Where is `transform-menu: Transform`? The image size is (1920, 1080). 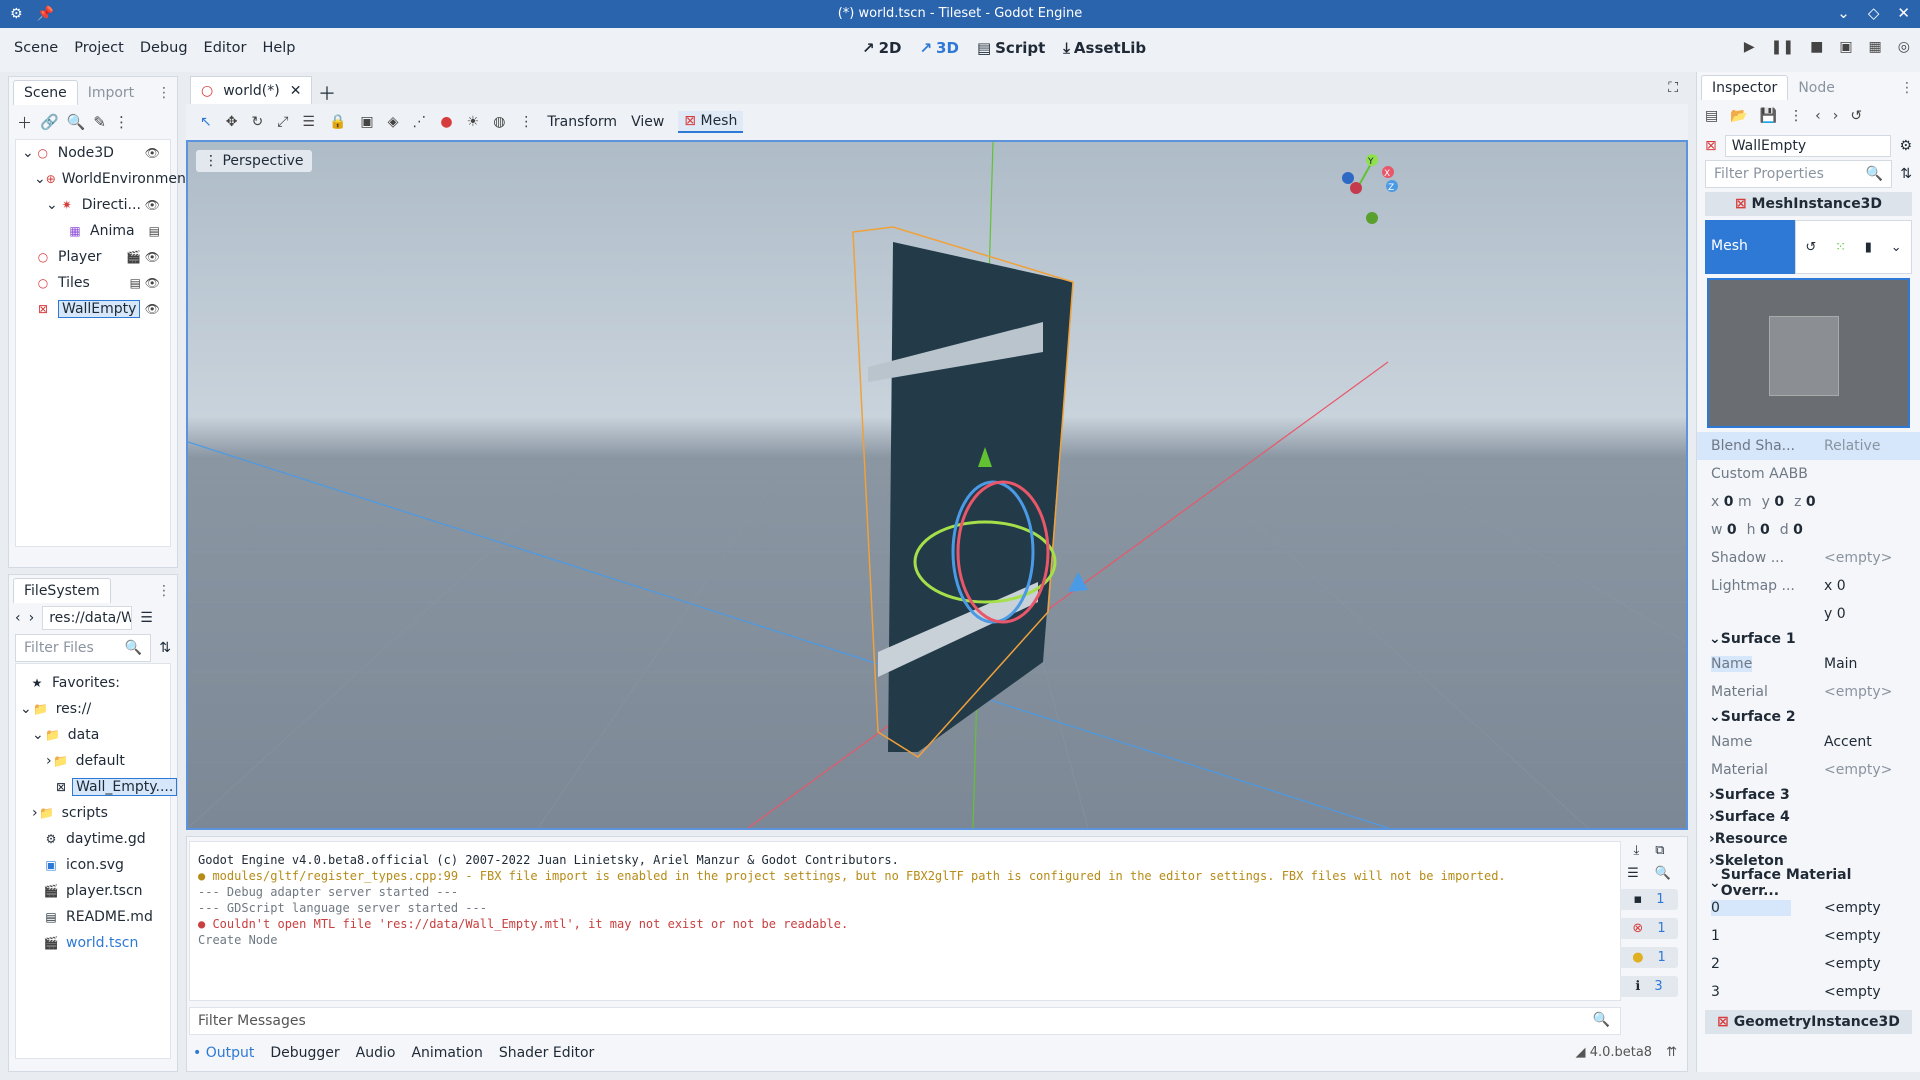
transform-menu: Transform is located at coordinates (582, 122).